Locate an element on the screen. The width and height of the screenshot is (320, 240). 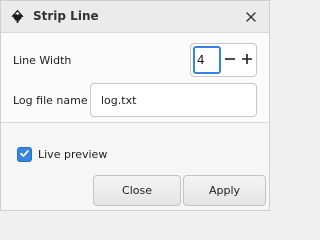
apply-button: Apply is located at coordinates (224, 190).